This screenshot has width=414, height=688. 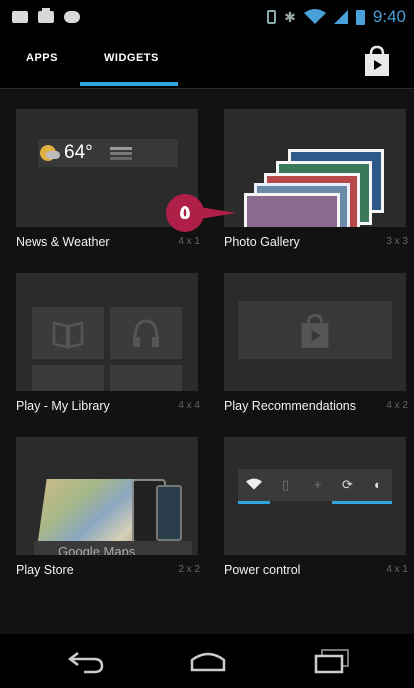 I want to click on tab-selected-indicator, so click(x=129, y=84).